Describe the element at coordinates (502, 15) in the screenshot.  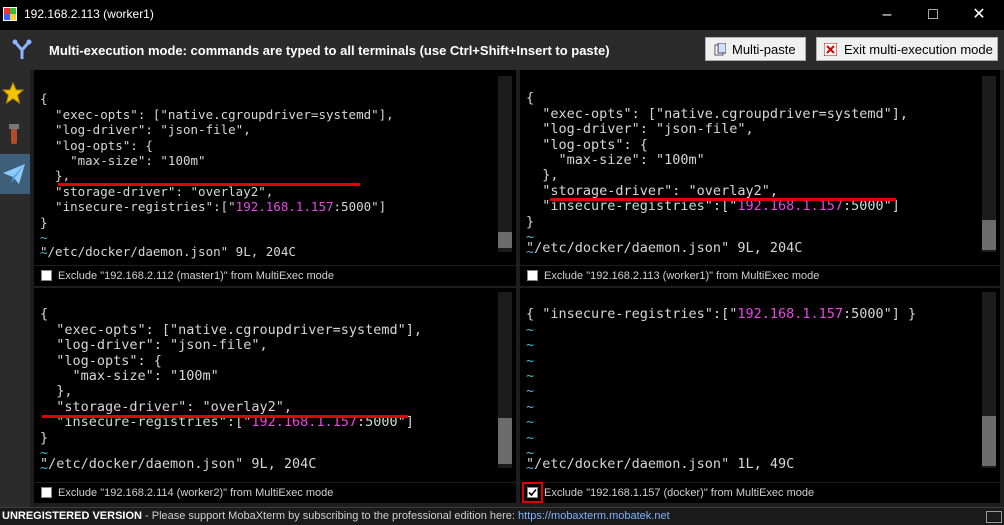
I see `title-bar: 192.168.2.113 (worker1) – □ ✕` at that location.